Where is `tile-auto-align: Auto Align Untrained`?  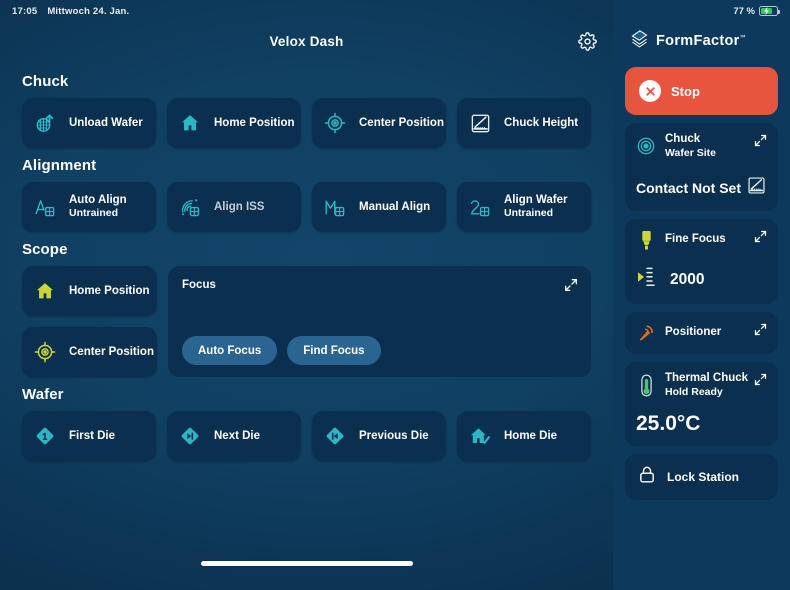
tile-auto-align: Auto Align Untrained is located at coordinates (89, 207).